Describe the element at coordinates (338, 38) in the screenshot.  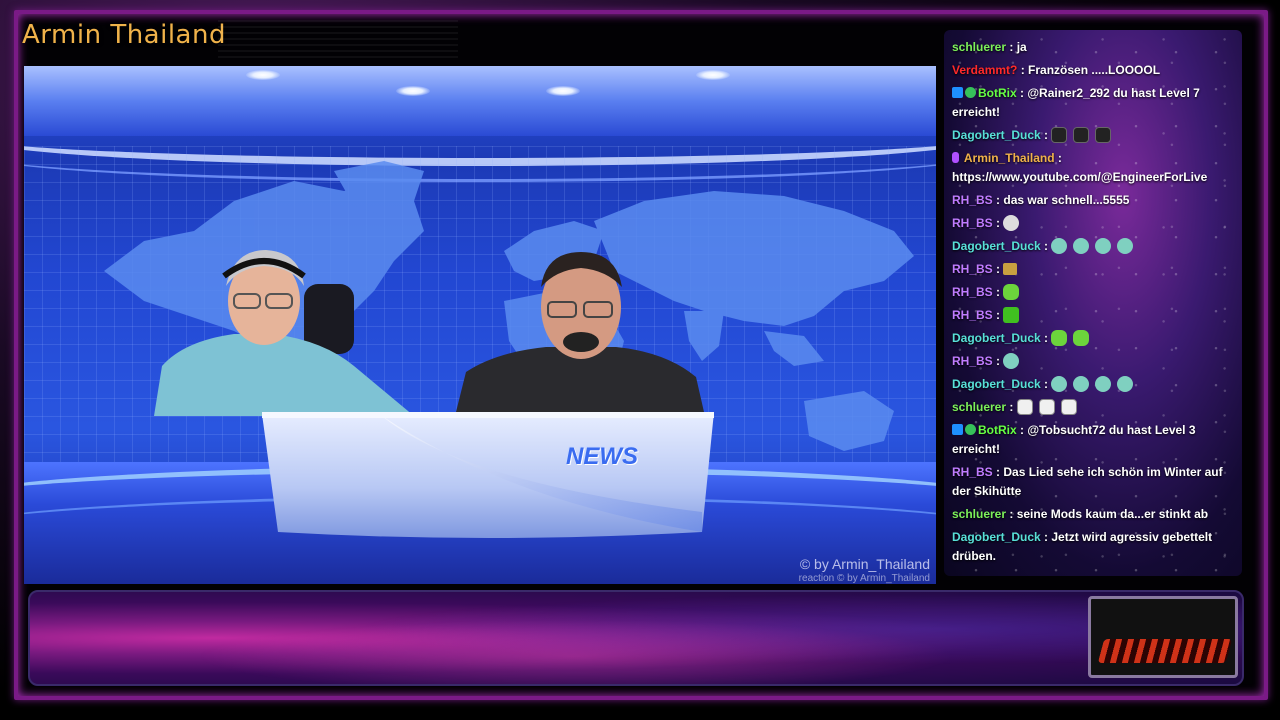
I see `title-decoration` at that location.